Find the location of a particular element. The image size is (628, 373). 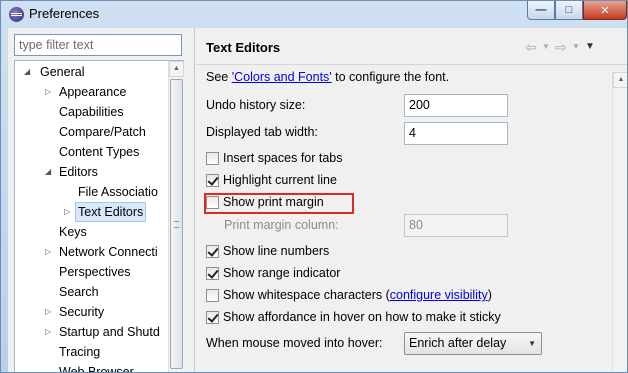

print-margin-column-input: 80 is located at coordinates (456, 225).